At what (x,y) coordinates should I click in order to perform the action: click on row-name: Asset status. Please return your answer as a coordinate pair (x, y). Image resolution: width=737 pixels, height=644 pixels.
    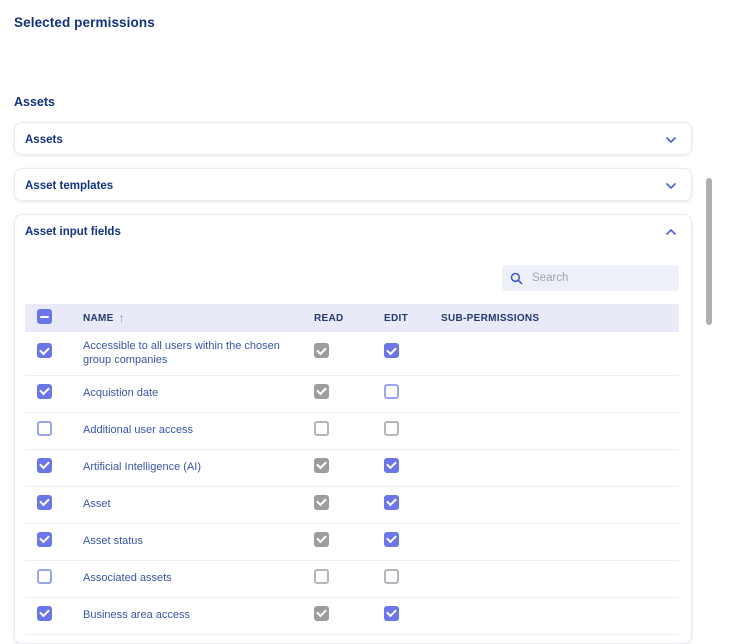
    Looking at the image, I should click on (113, 541).